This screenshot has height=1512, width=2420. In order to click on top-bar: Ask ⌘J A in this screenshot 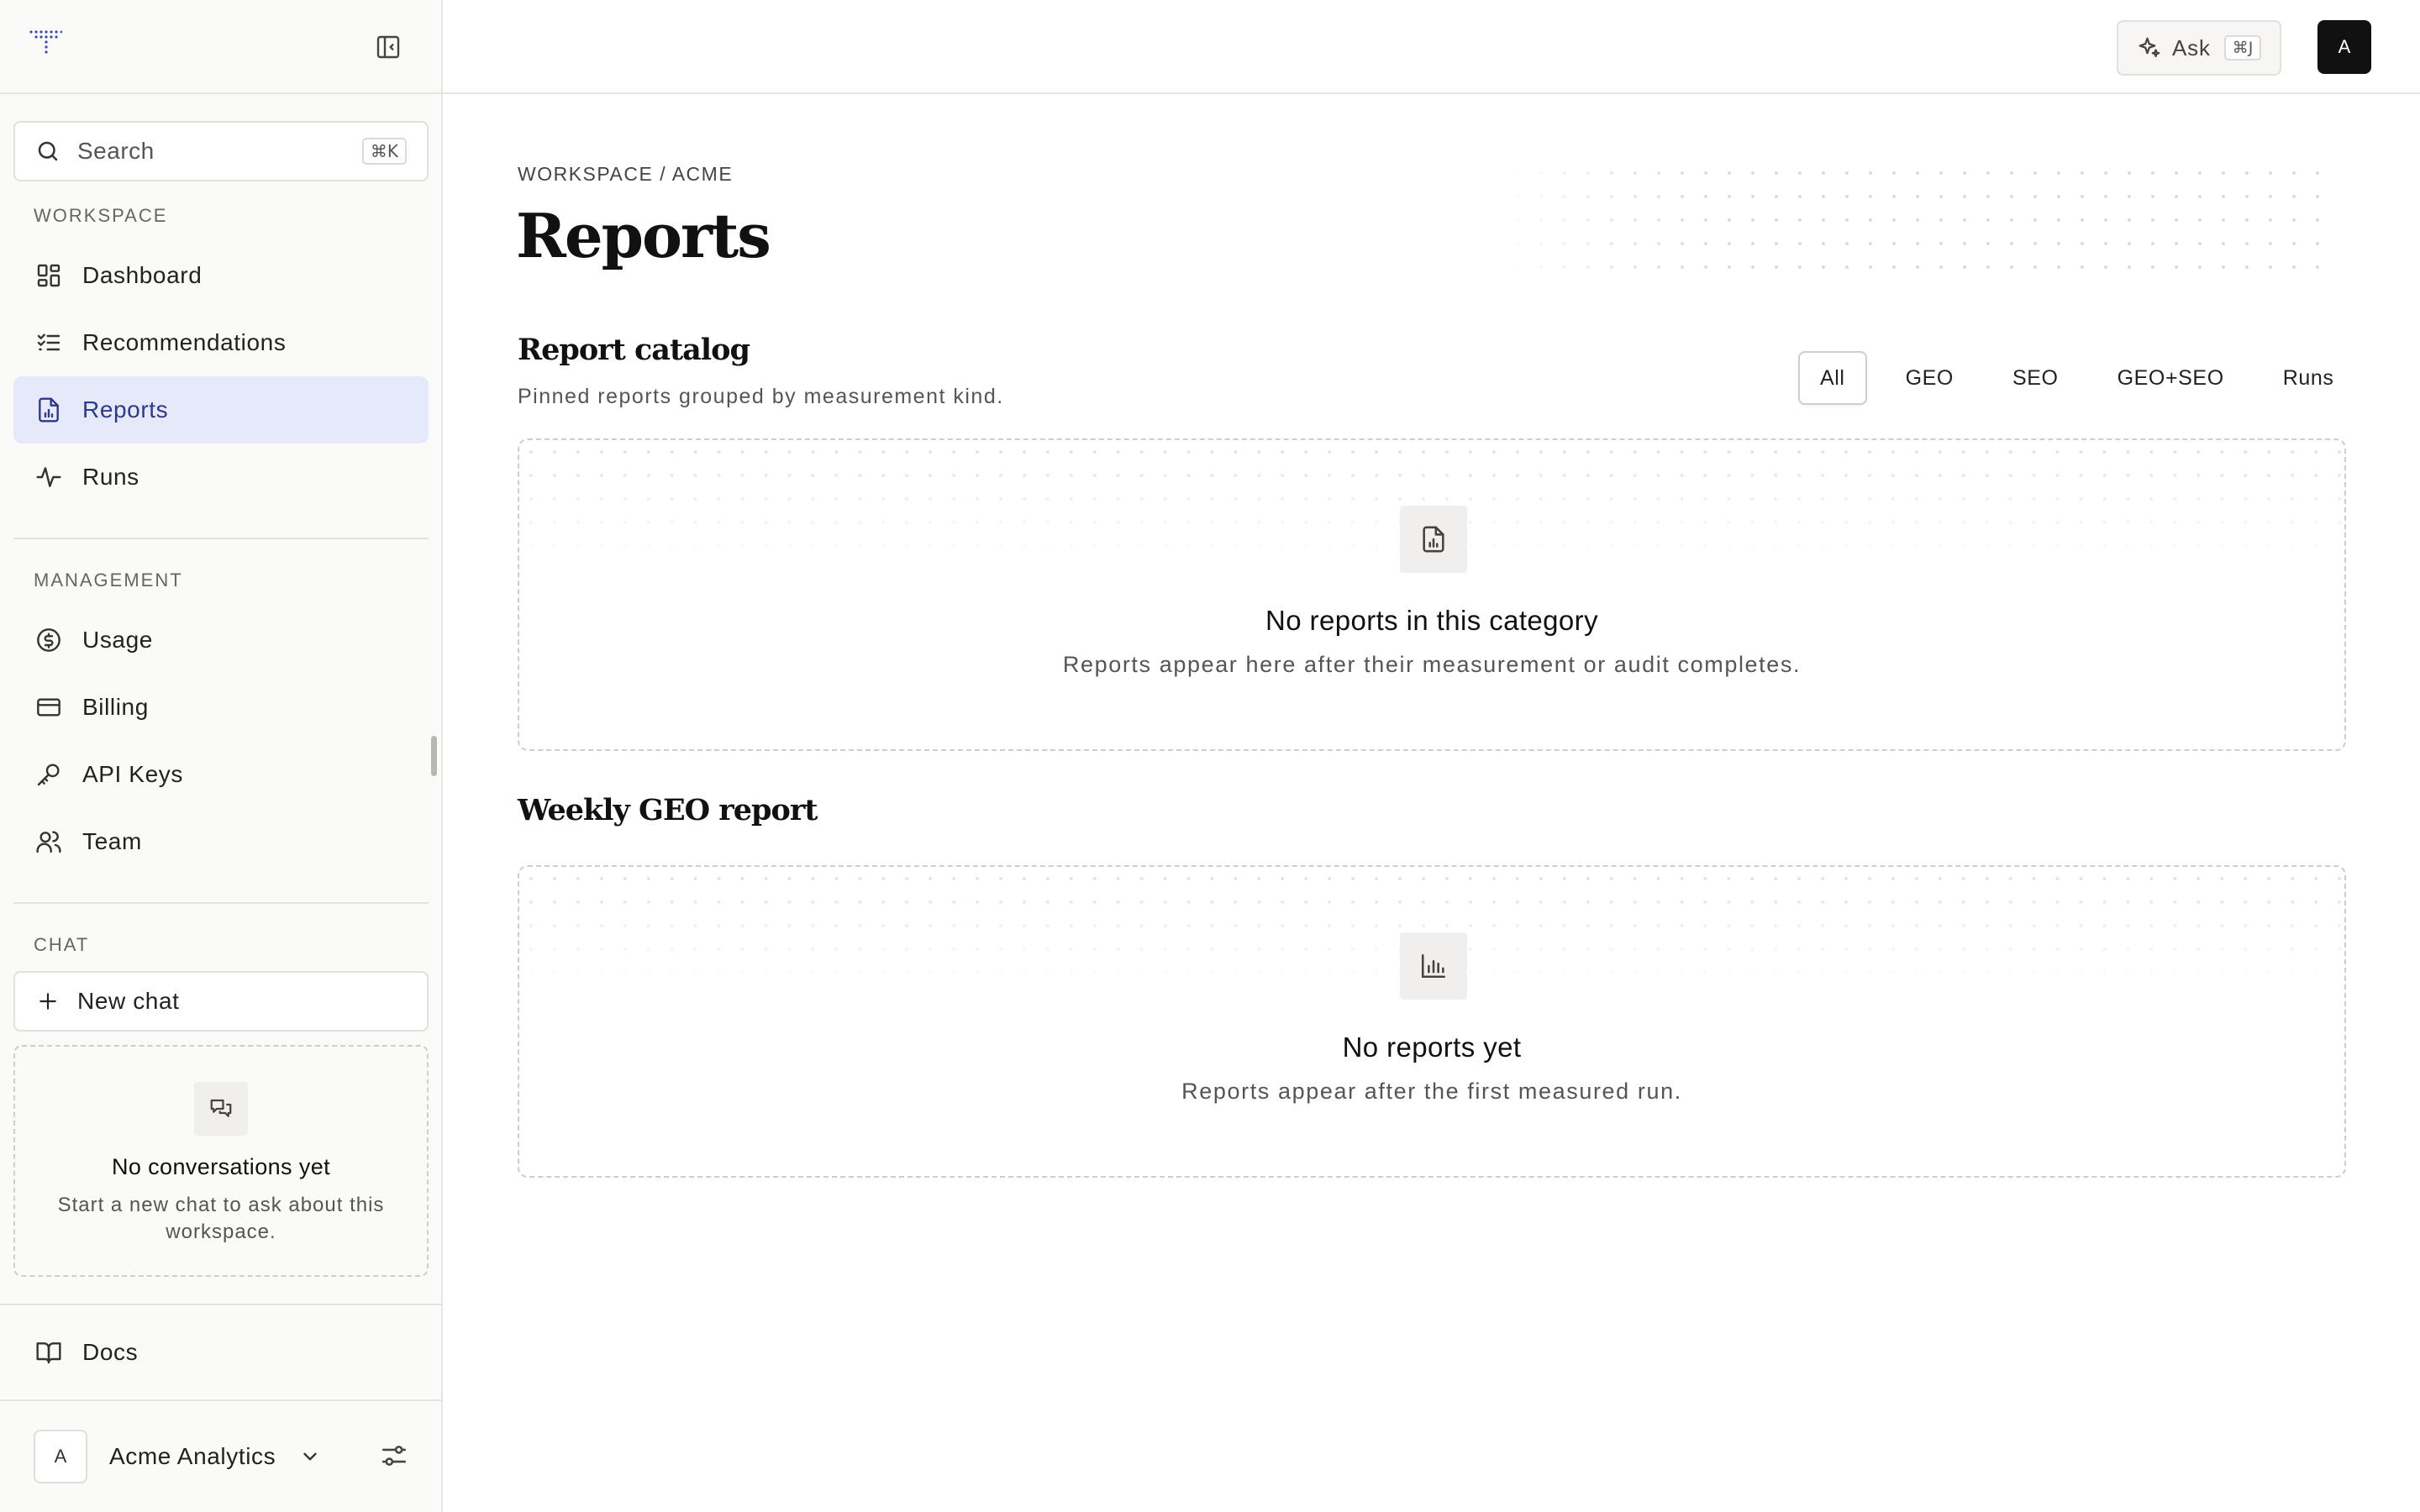, I will do `click(1432, 47)`.